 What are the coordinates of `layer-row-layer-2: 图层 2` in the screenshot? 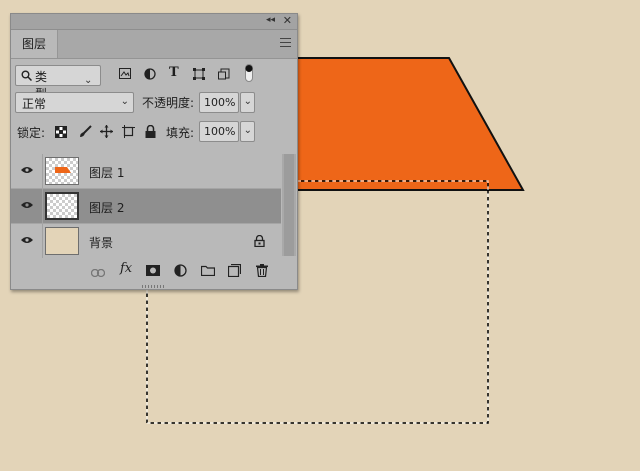 It's located at (146, 206).